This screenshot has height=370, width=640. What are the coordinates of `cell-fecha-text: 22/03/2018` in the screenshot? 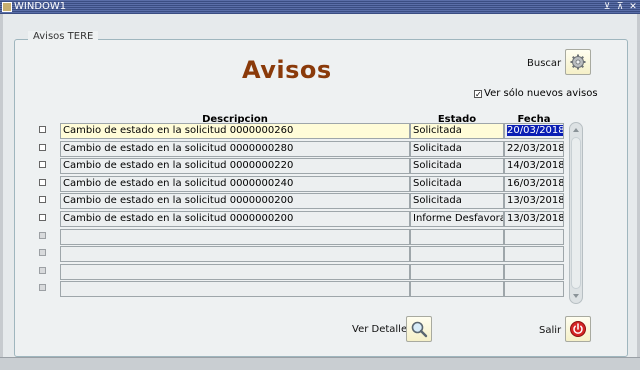 It's located at (535, 148).